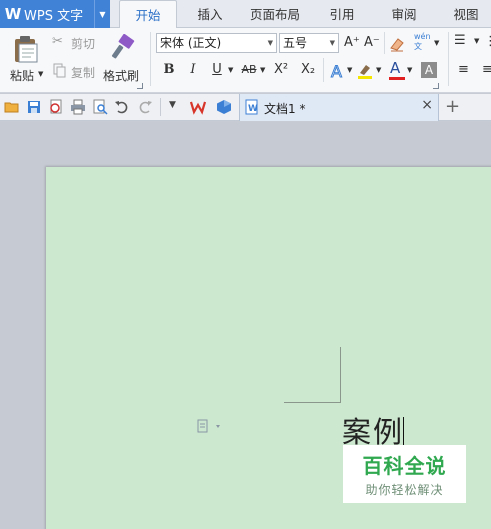  I want to click on copy-icon, so click(59, 70).